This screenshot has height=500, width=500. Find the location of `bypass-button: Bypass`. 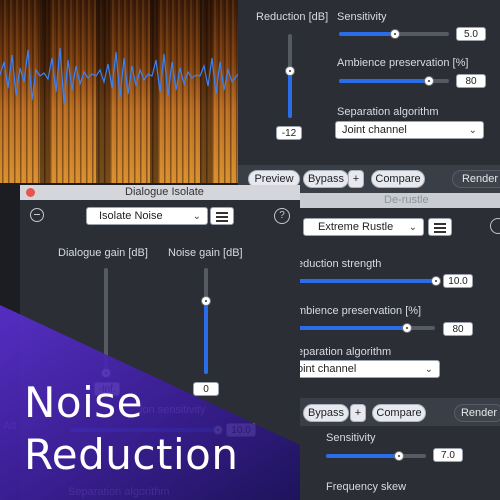

bypass-button: Bypass is located at coordinates (326, 179).